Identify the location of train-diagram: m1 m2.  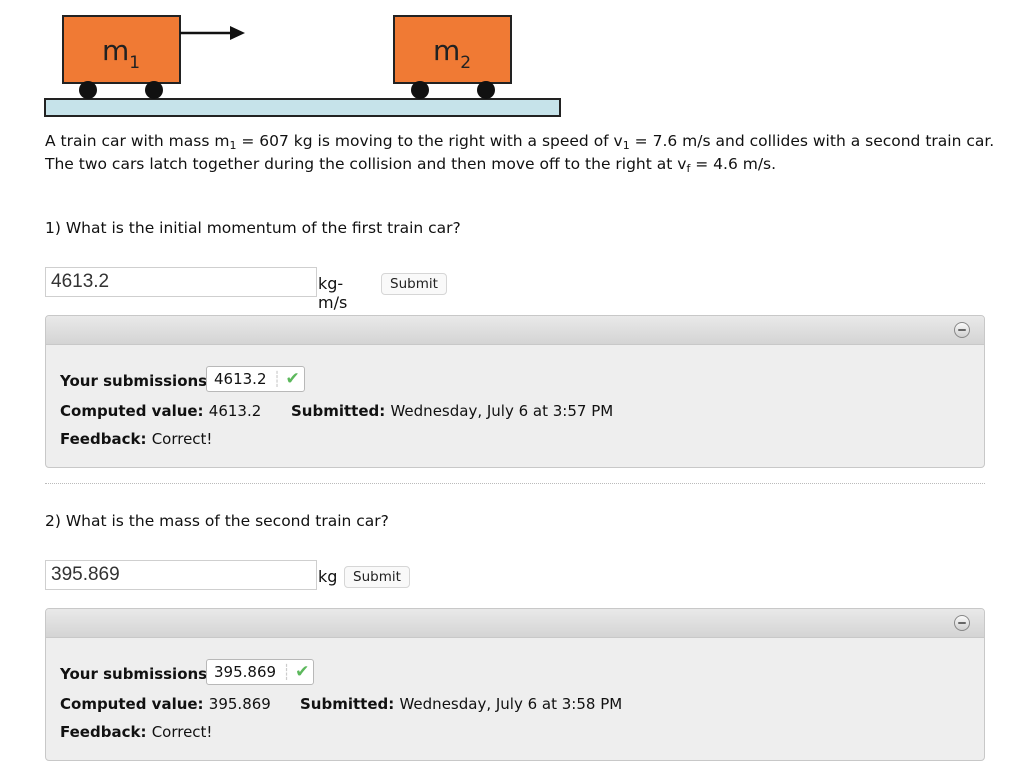
(302, 66).